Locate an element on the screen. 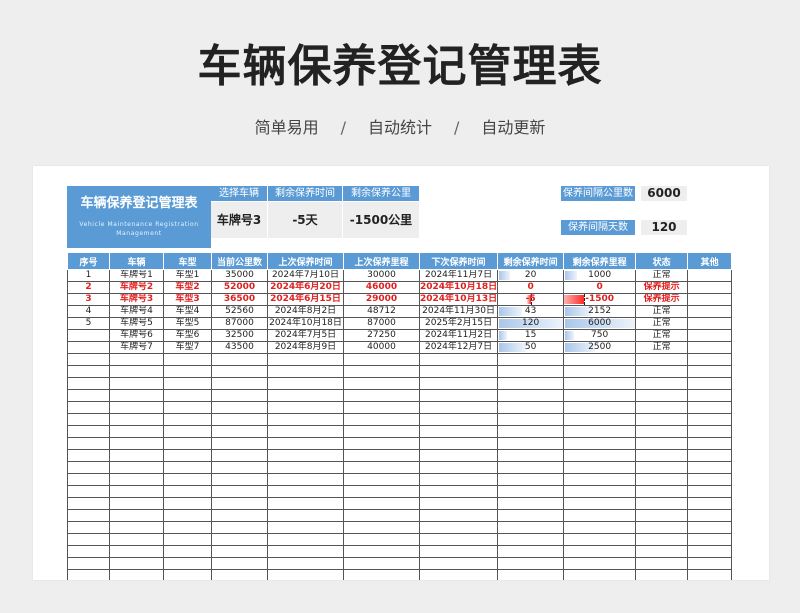 This screenshot has height=613, width=800. current-km-cell: 32500 is located at coordinates (239, 335).